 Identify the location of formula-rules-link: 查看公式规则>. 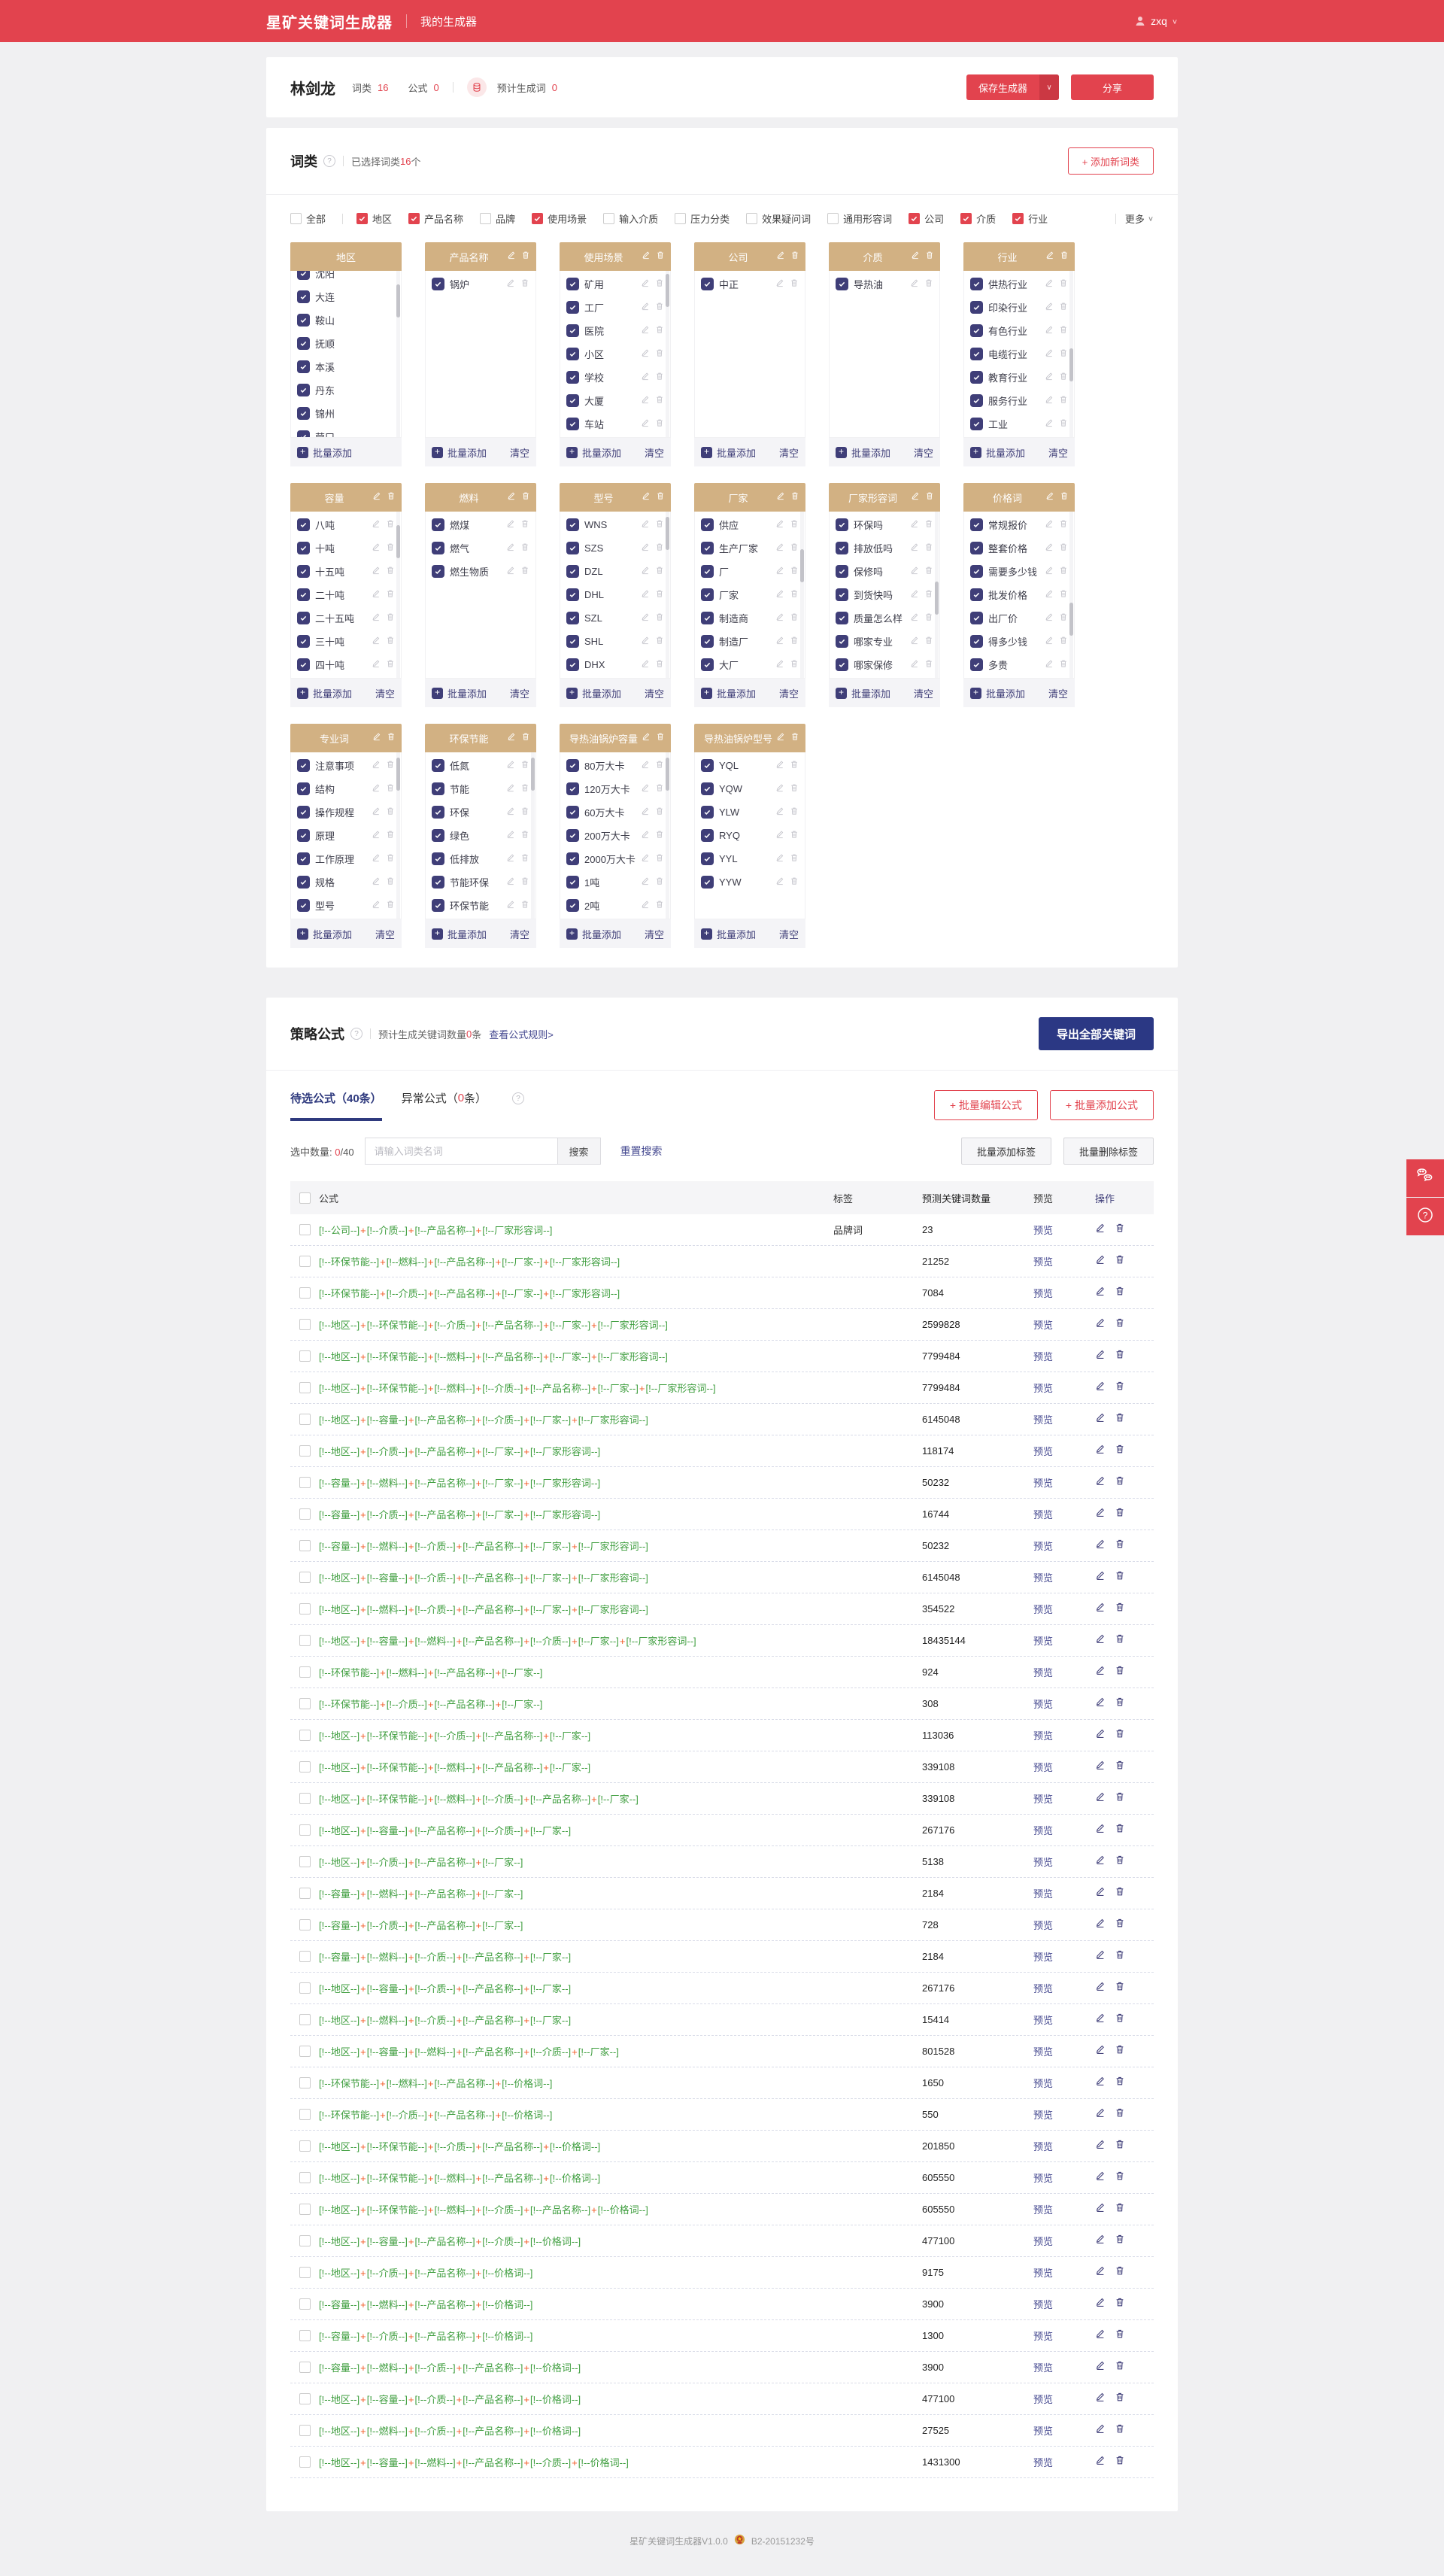
(521, 1034).